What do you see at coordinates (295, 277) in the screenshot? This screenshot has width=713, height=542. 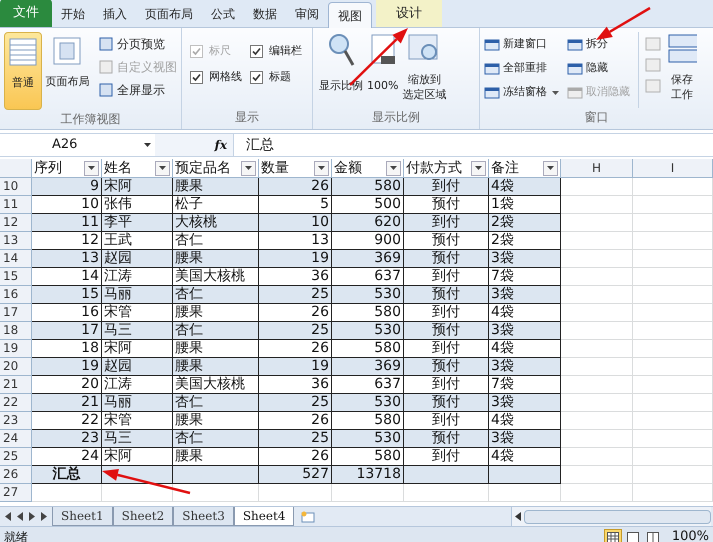 I see `table-cell: 36` at bounding box center [295, 277].